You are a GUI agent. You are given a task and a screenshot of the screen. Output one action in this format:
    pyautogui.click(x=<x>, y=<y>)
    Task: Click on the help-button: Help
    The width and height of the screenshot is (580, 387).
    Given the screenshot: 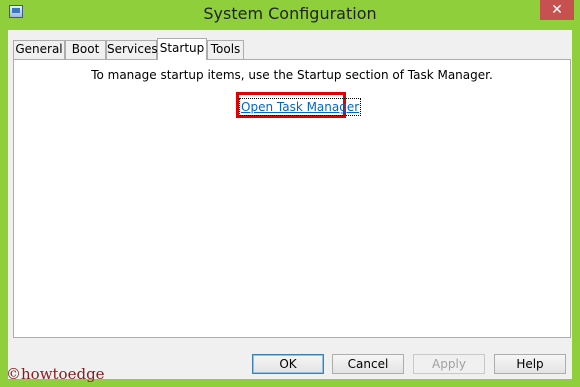 What is the action you would take?
    pyautogui.click(x=530, y=364)
    